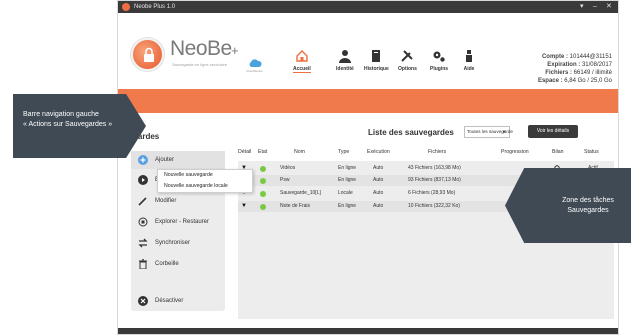  I want to click on user-icon, so click(344, 56).